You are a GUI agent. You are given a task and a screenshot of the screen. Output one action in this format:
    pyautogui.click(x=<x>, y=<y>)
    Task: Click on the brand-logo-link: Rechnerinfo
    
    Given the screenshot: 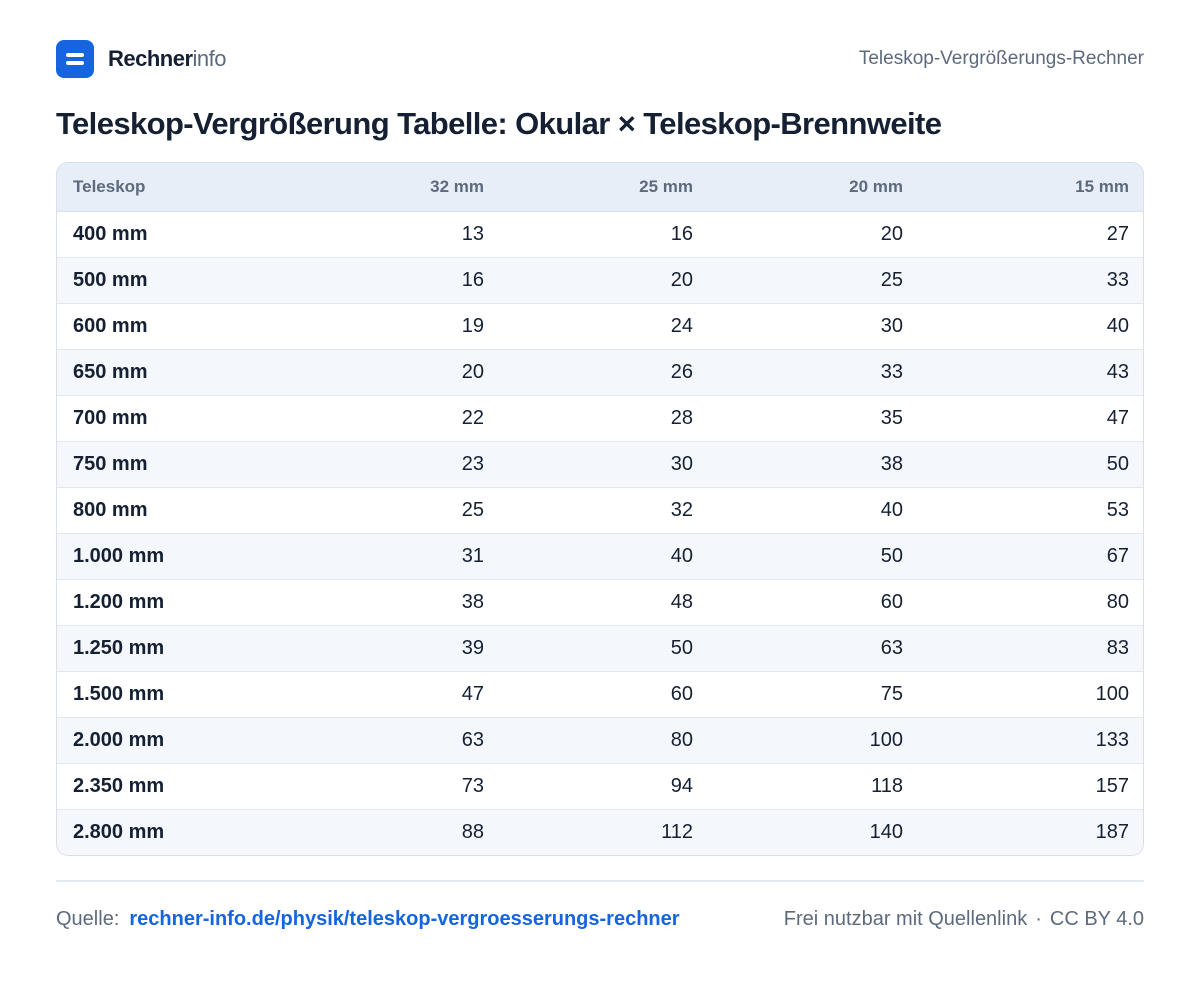 What is the action you would take?
    pyautogui.click(x=141, y=59)
    